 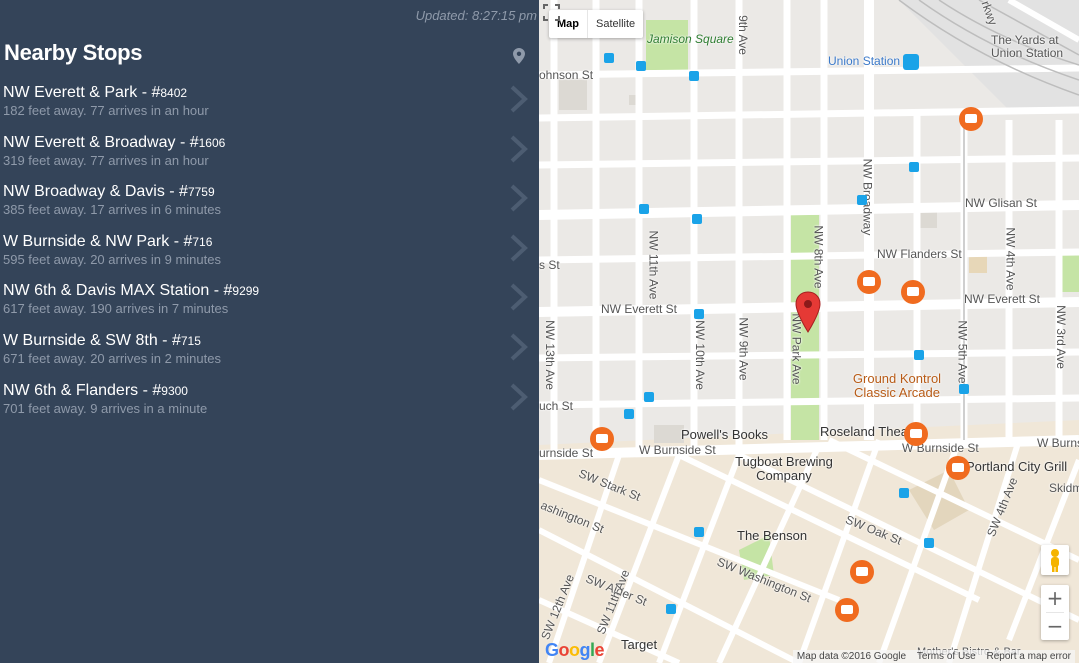 I want to click on 5th-ave-label: NW 5th Ave, so click(x=962, y=352).